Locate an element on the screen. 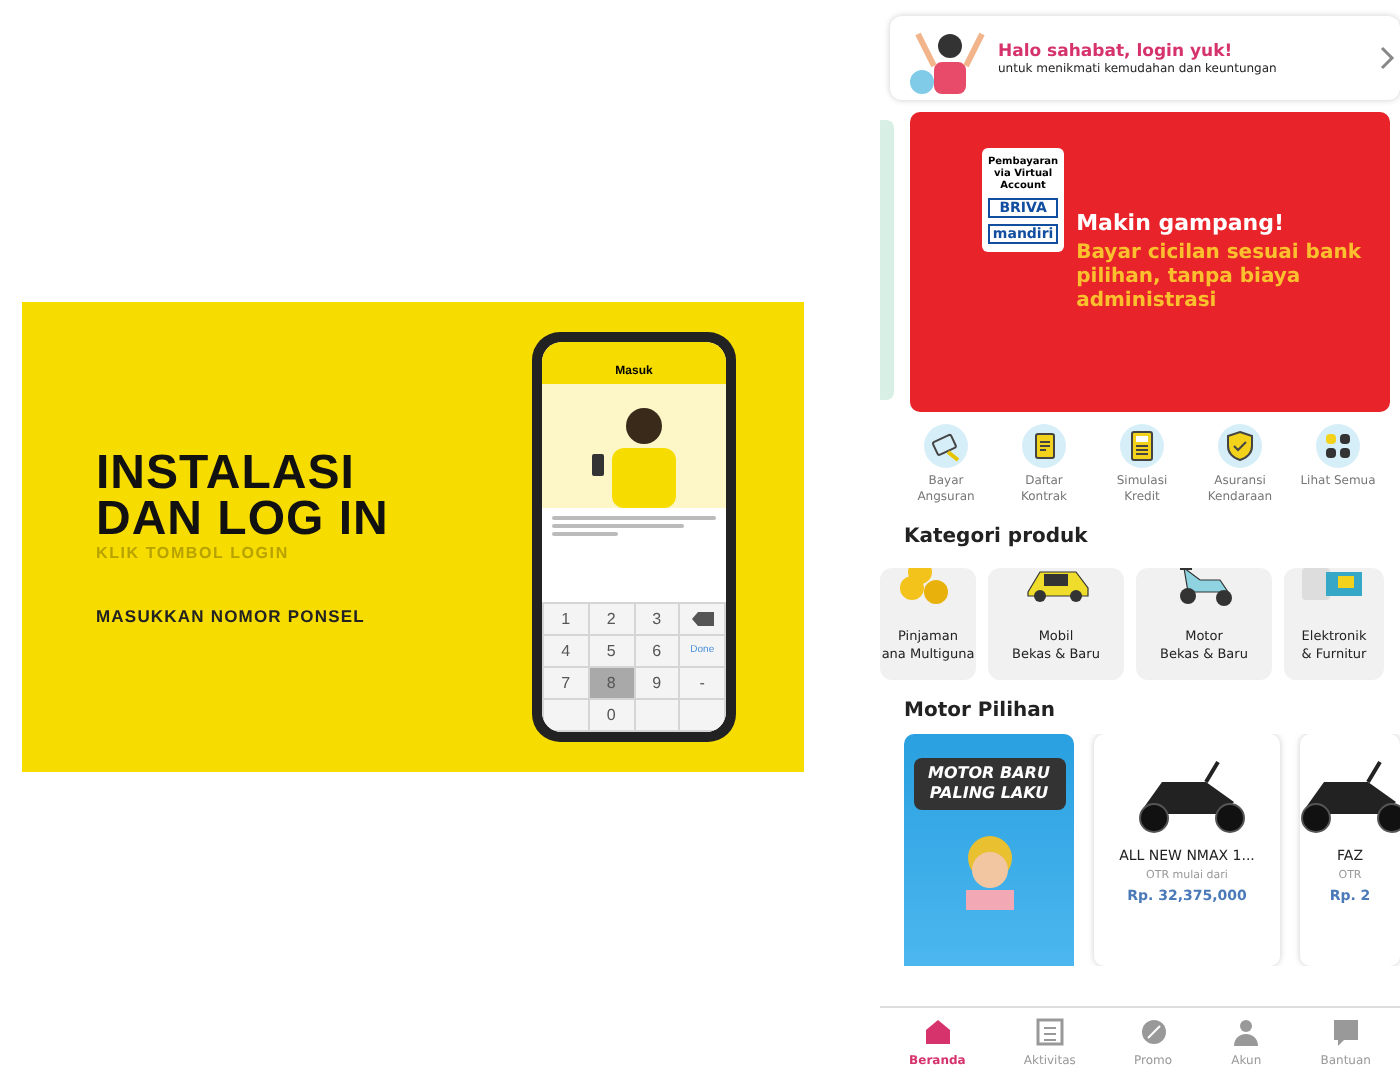 The image size is (1400, 1074). keypad-key: 4 is located at coordinates (566, 651).